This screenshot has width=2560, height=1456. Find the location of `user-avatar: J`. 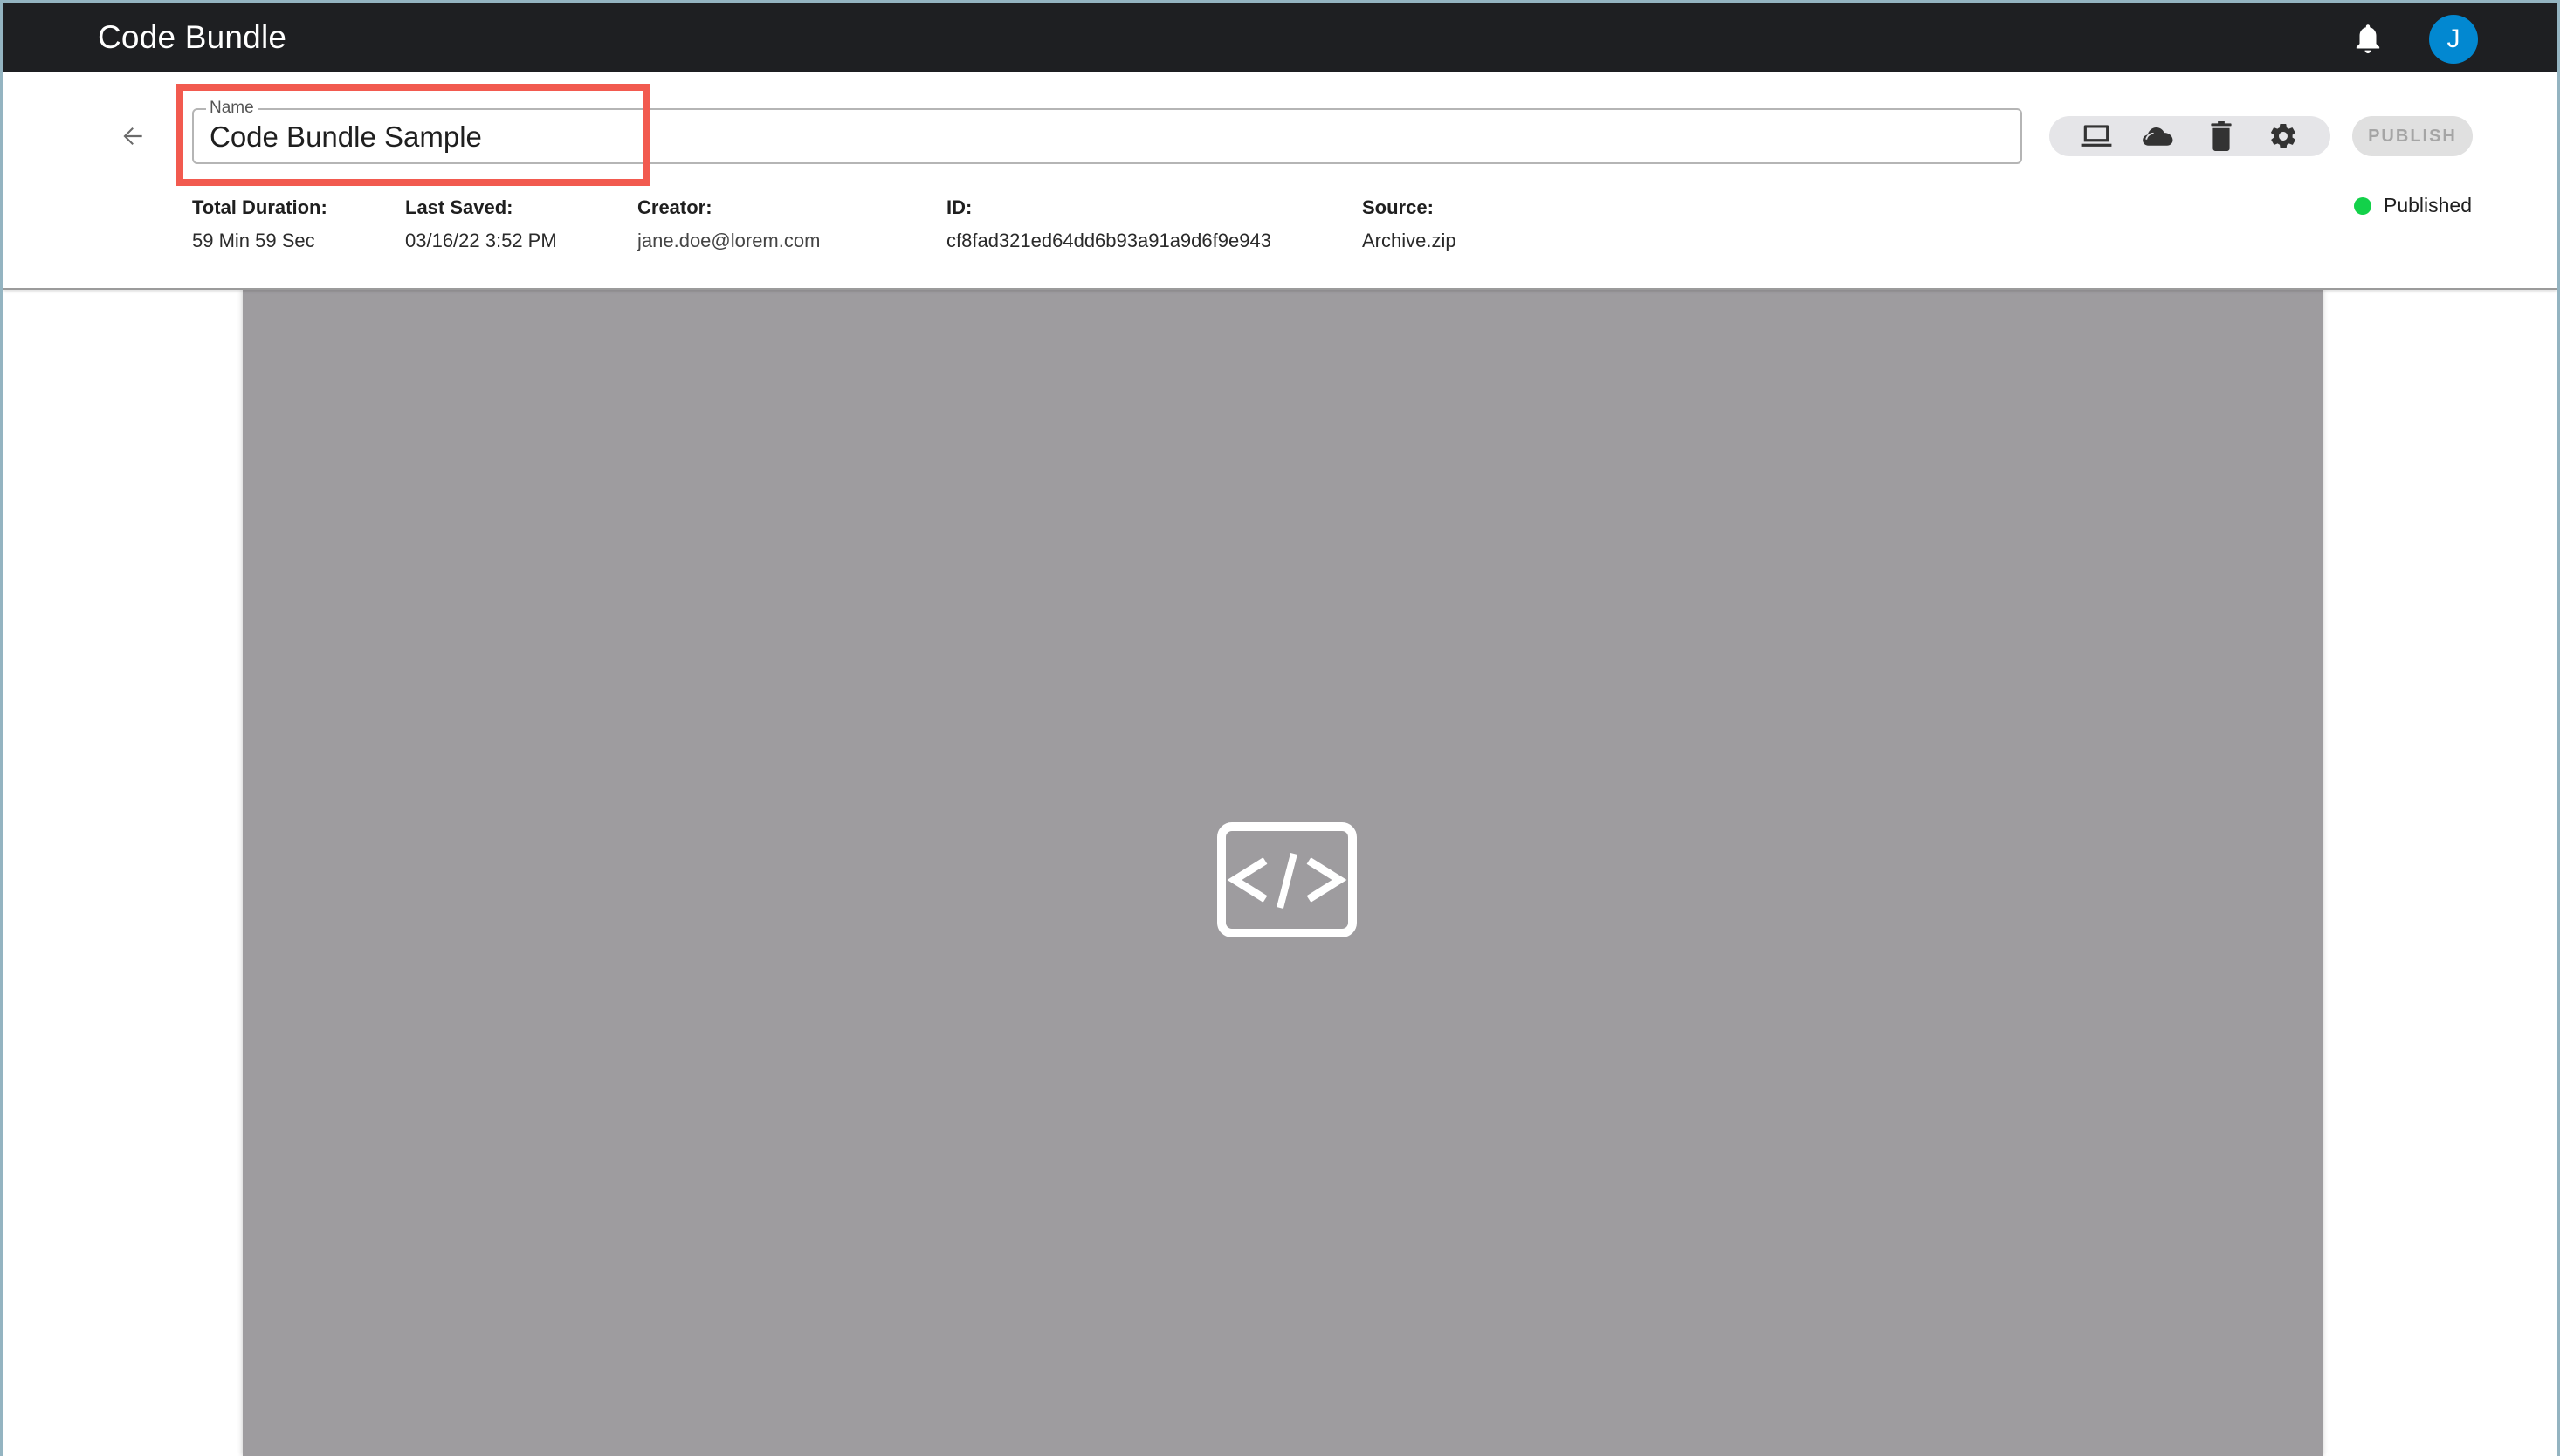

user-avatar: J is located at coordinates (2453, 39).